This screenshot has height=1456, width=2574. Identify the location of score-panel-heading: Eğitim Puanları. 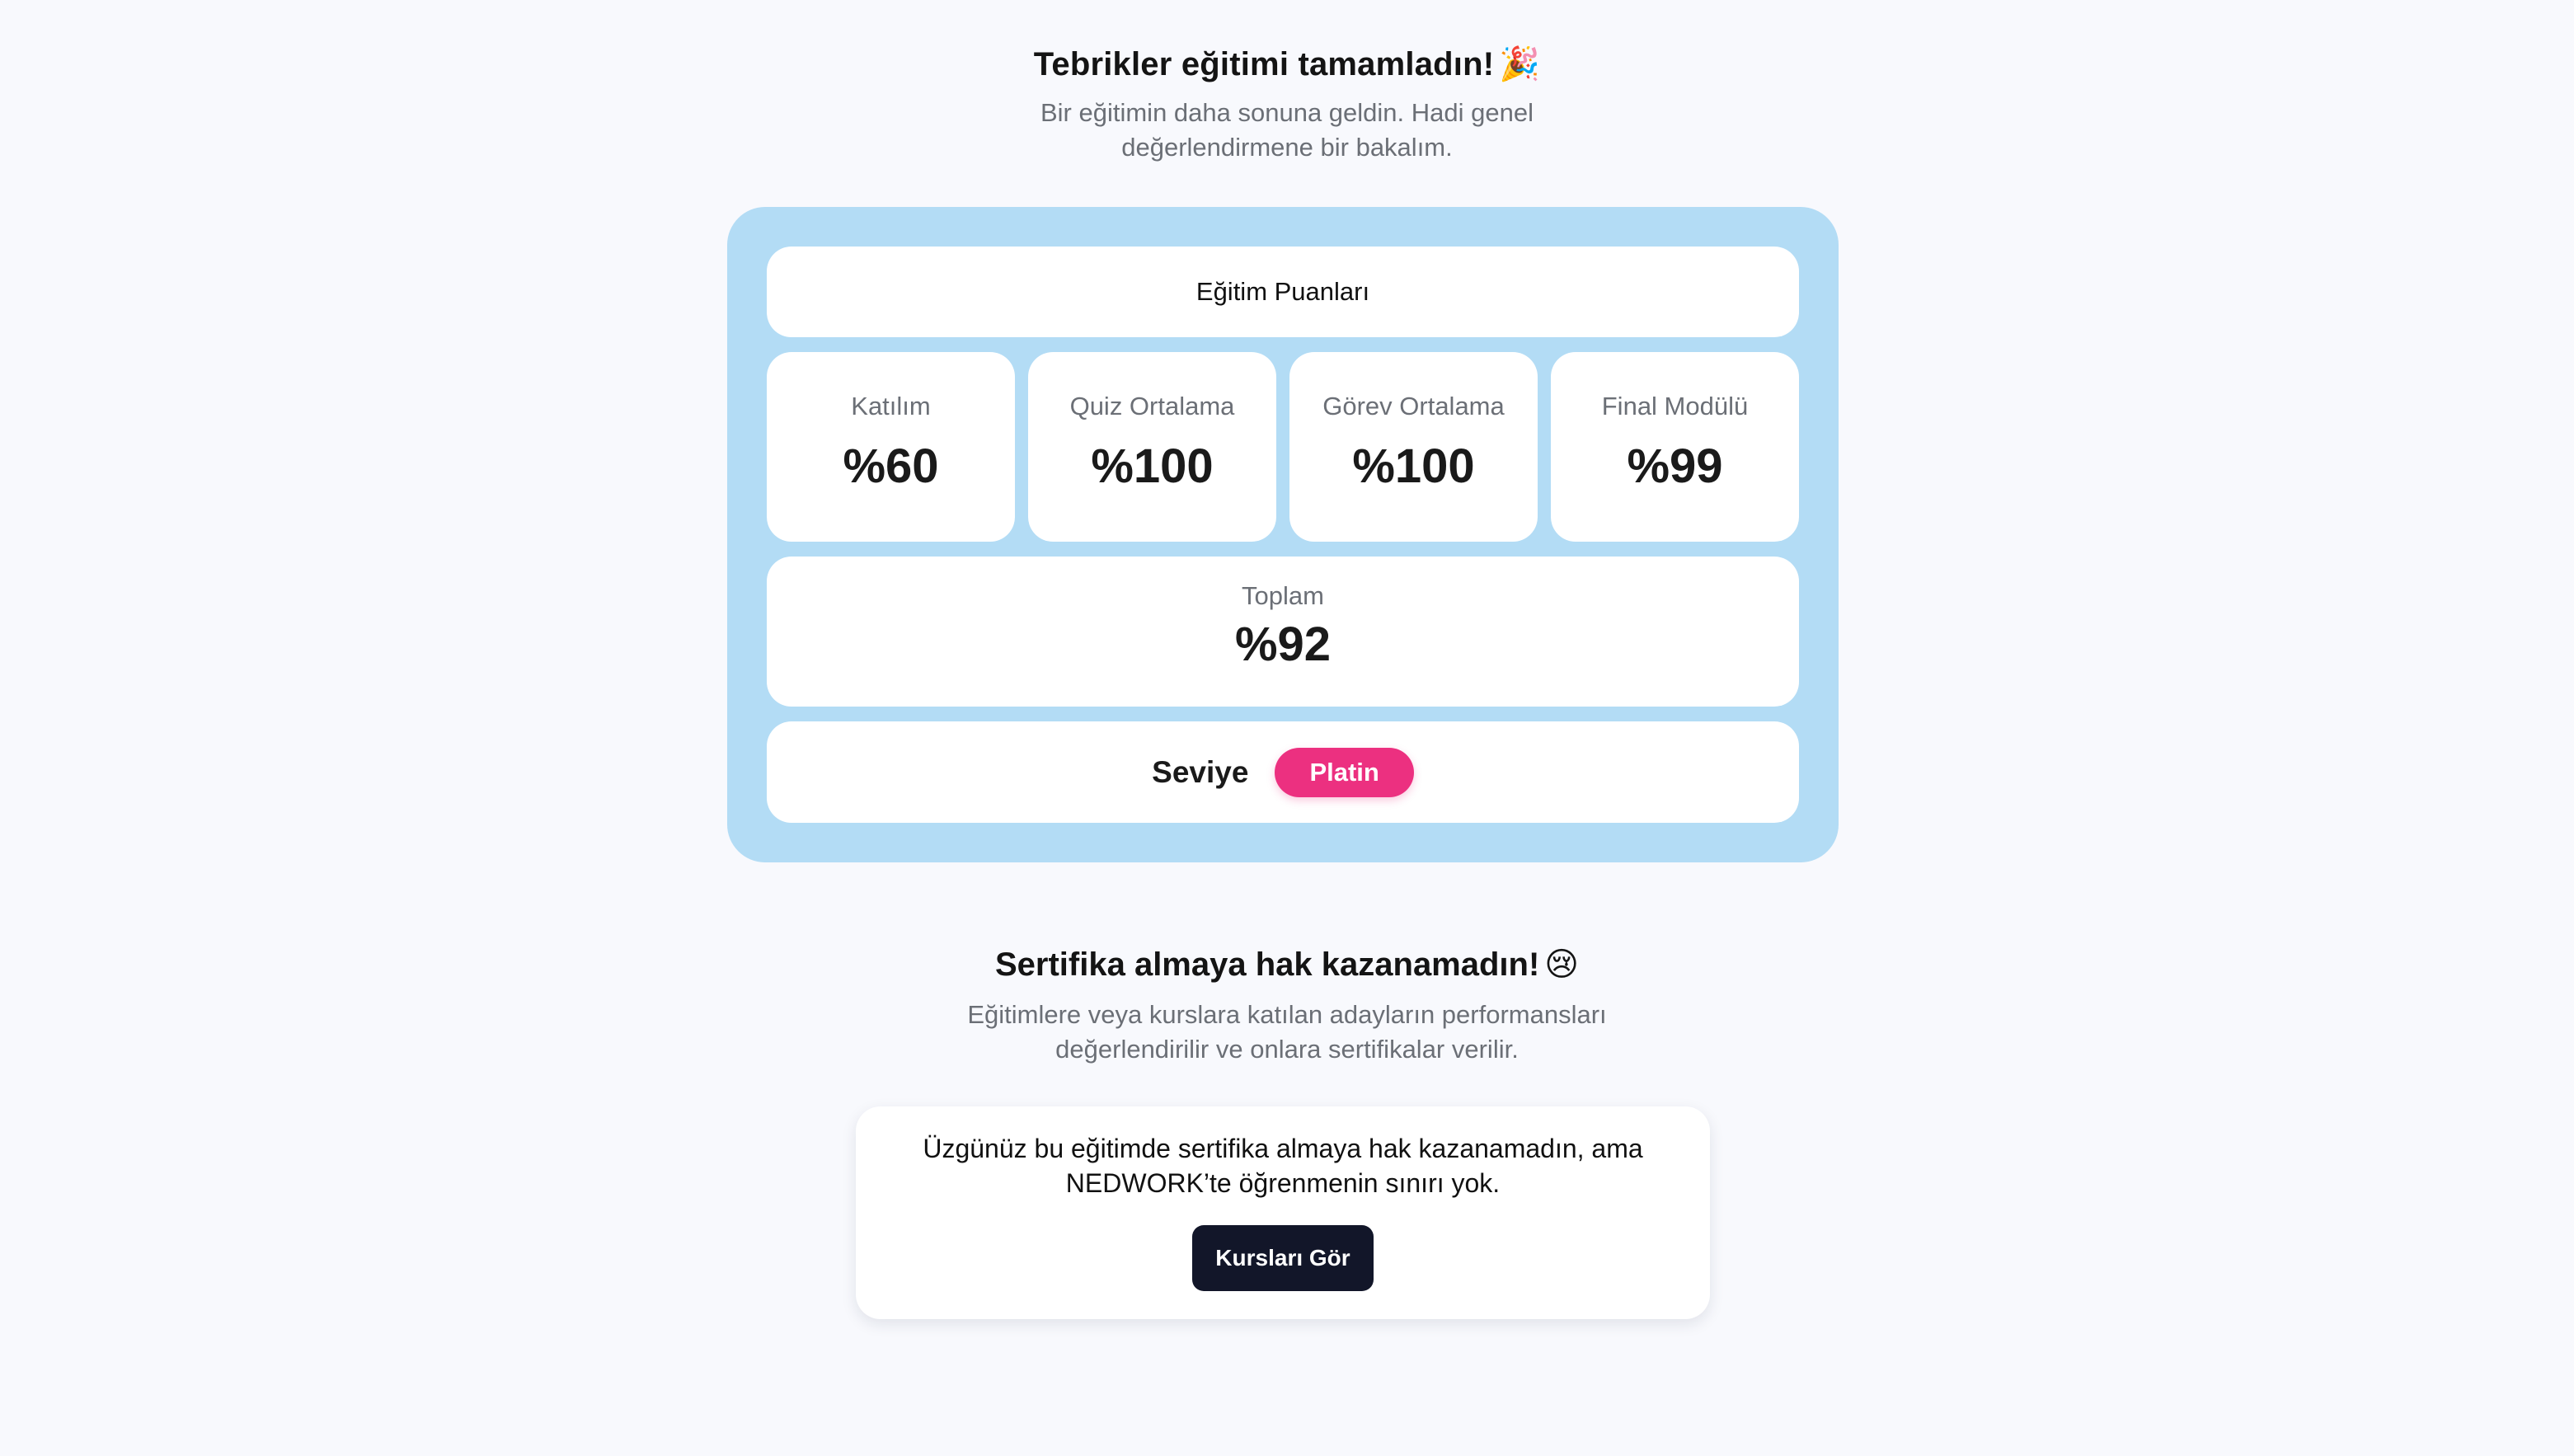
(1283, 292).